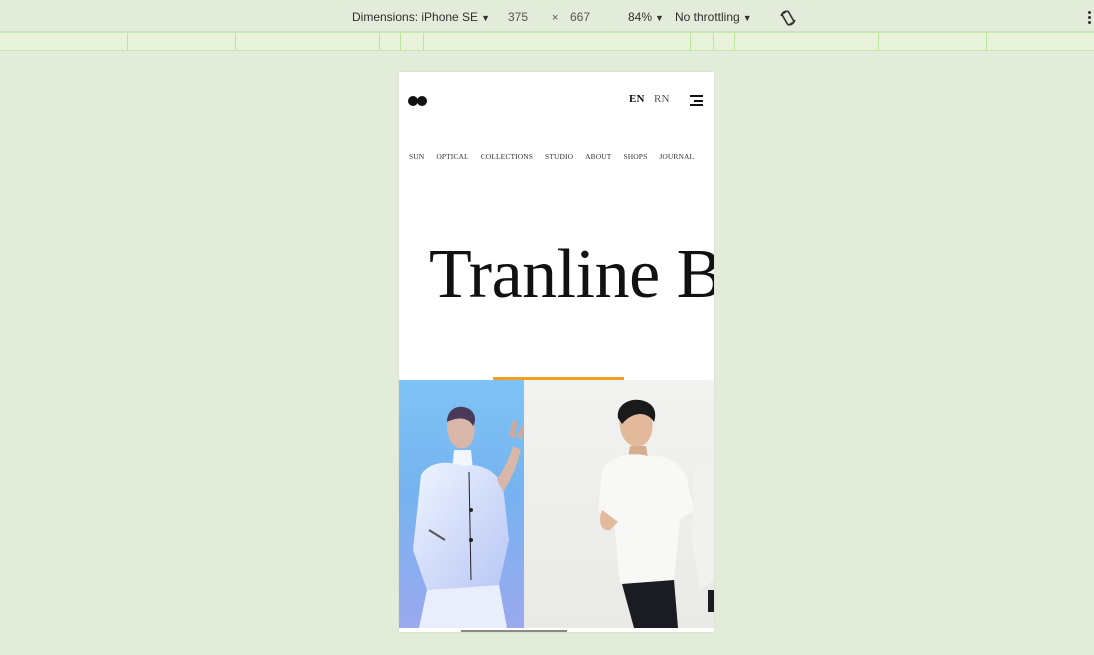 This screenshot has height=655, width=1094. Describe the element at coordinates (514, 631) in the screenshot. I see `horizontal-scrollbar` at that location.